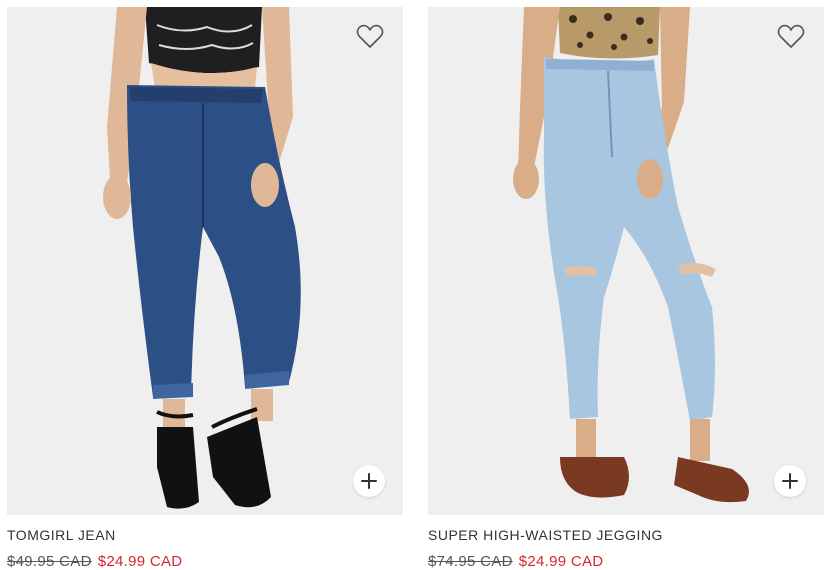  What do you see at coordinates (205, 535) in the screenshot?
I see `product-name: TOMGIRL JEAN` at bounding box center [205, 535].